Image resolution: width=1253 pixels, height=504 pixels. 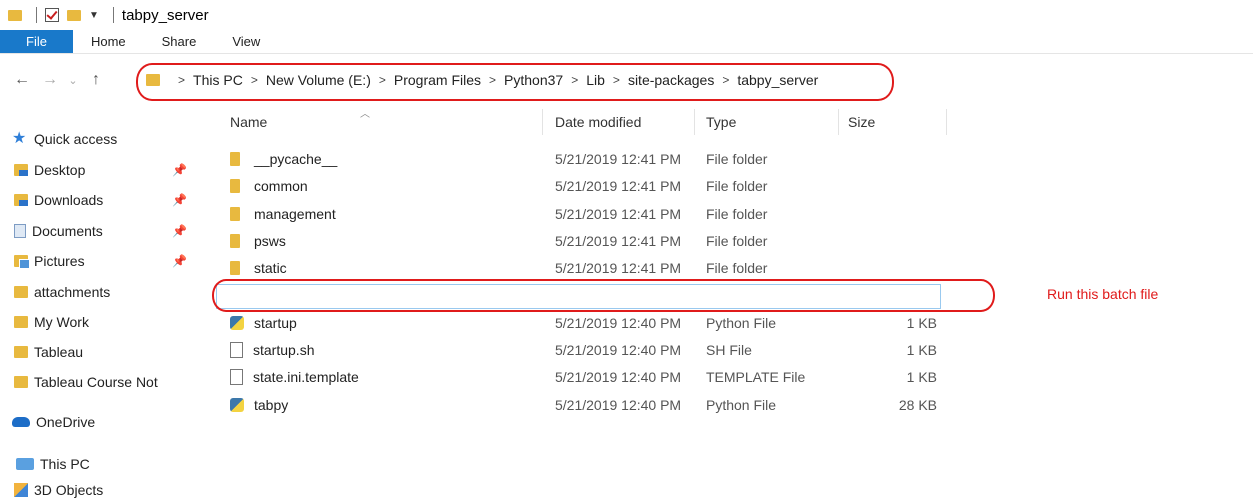 I want to click on file-row: startup 5/21/2019 12:40 PM Python File 1 KB, so click(x=577, y=322).